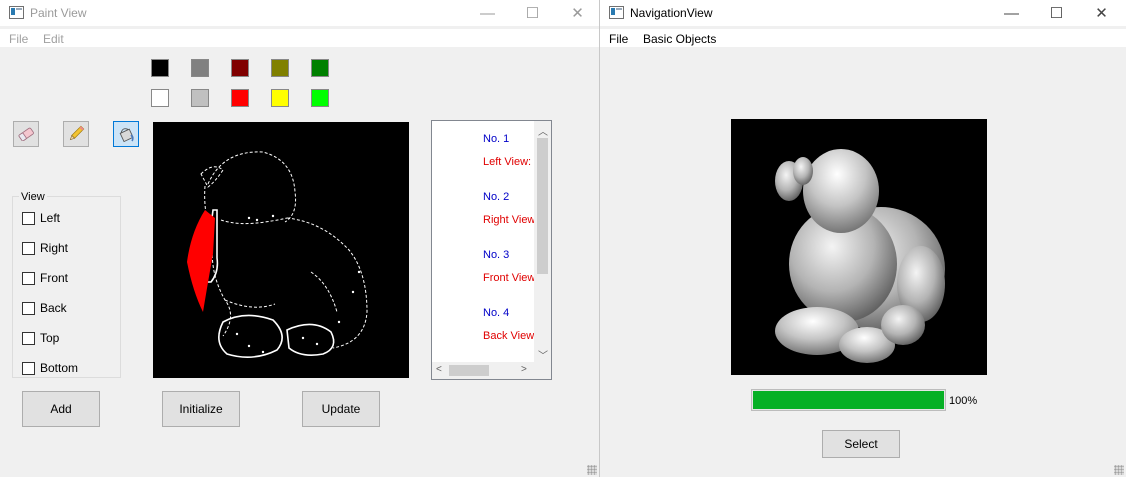  What do you see at coordinates (50, 338) in the screenshot?
I see `checkbox-label: Top` at bounding box center [50, 338].